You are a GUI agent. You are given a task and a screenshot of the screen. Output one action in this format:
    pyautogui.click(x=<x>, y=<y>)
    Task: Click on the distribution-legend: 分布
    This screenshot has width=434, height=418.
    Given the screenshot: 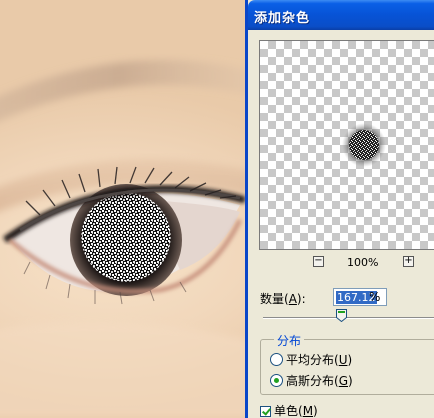 What is the action you would take?
    pyautogui.click(x=289, y=340)
    